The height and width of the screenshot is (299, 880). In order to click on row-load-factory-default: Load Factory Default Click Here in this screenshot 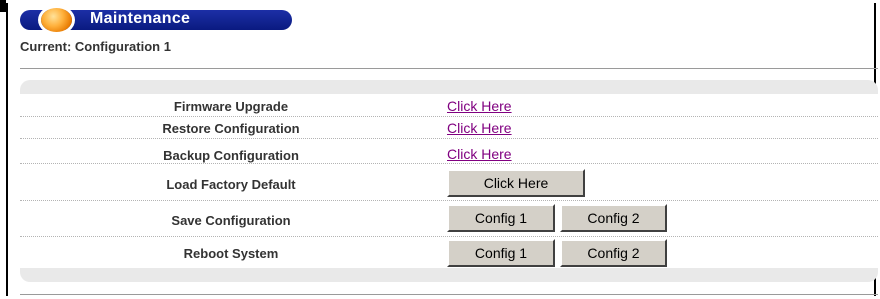, I will do `click(449, 182)`.